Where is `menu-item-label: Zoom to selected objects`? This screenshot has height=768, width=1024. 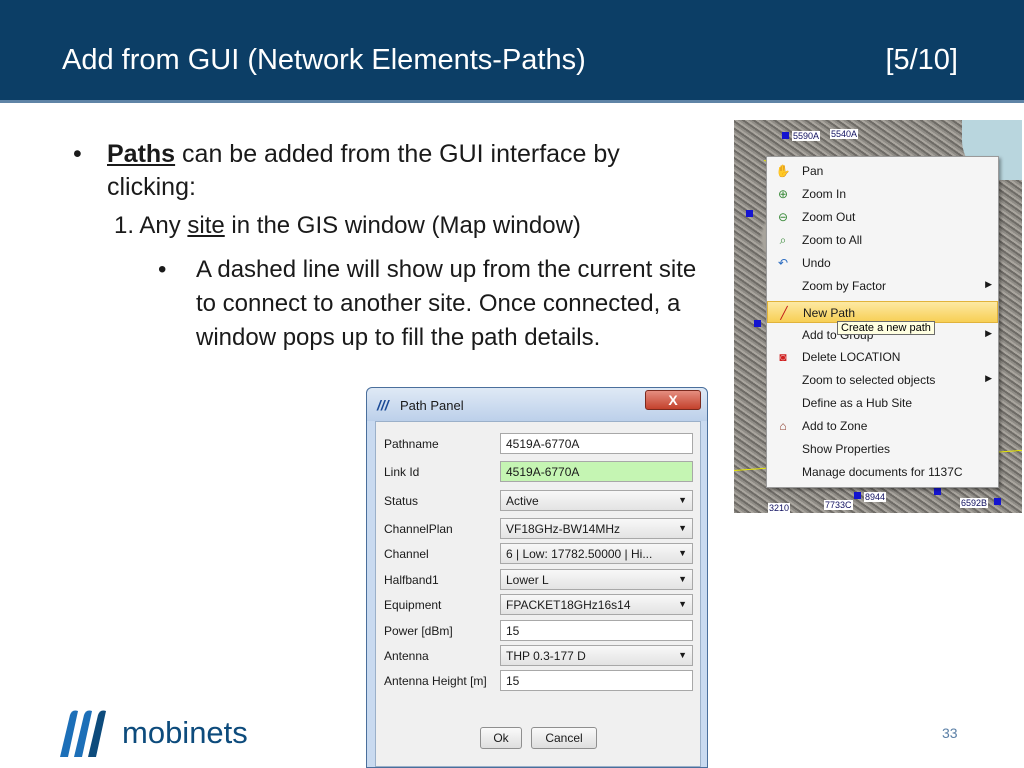 menu-item-label: Zoom to selected objects is located at coordinates (869, 380).